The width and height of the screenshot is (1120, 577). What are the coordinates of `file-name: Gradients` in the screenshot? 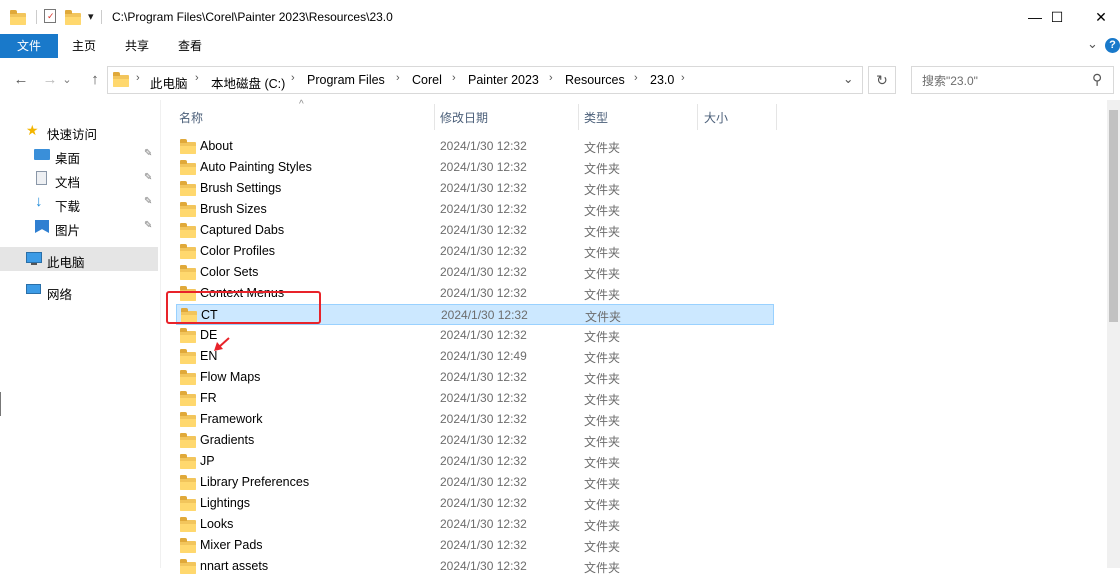 It's located at (227, 440).